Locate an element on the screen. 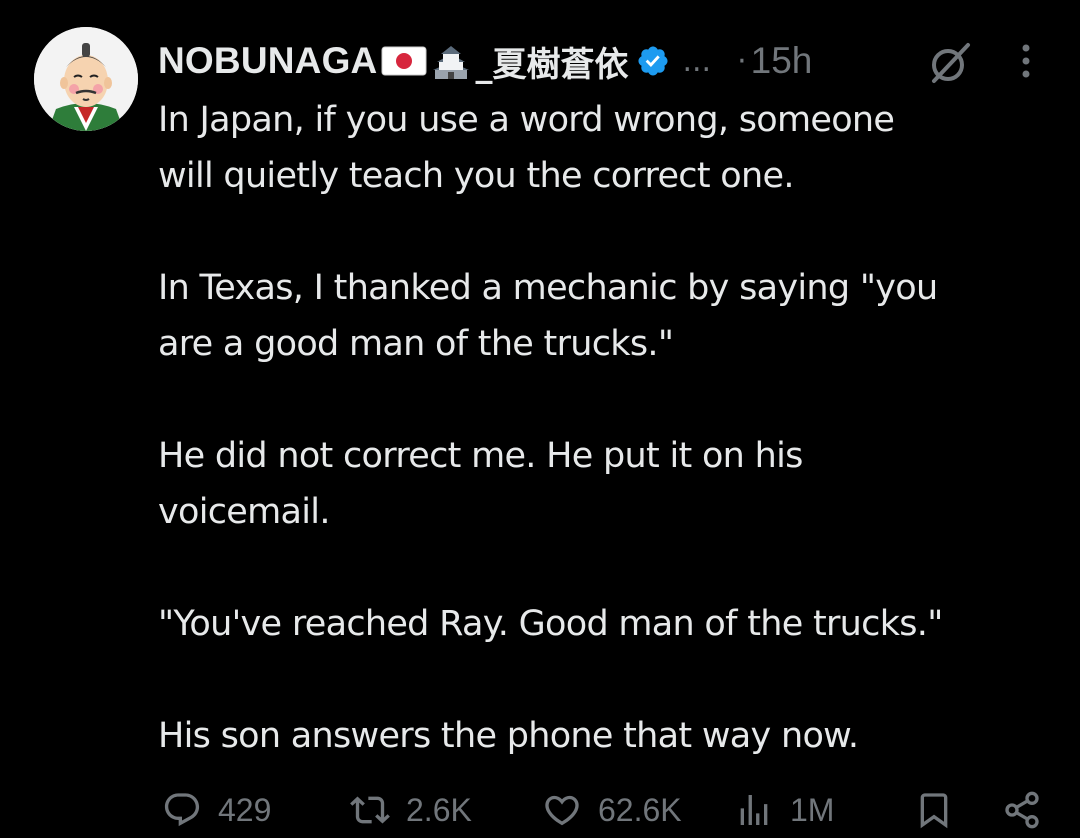  author-name-suffix: _夏樹蒼依 is located at coordinates (551, 61).